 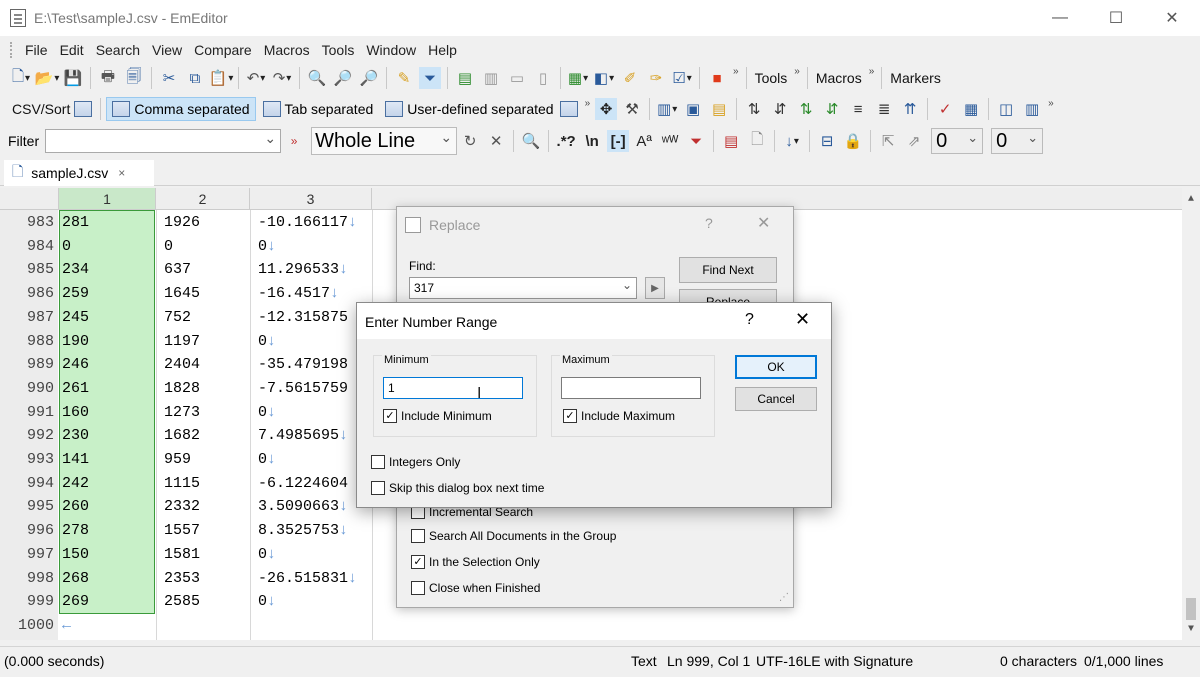 I want to click on cell-col-1: 242, so click(x=75, y=483).